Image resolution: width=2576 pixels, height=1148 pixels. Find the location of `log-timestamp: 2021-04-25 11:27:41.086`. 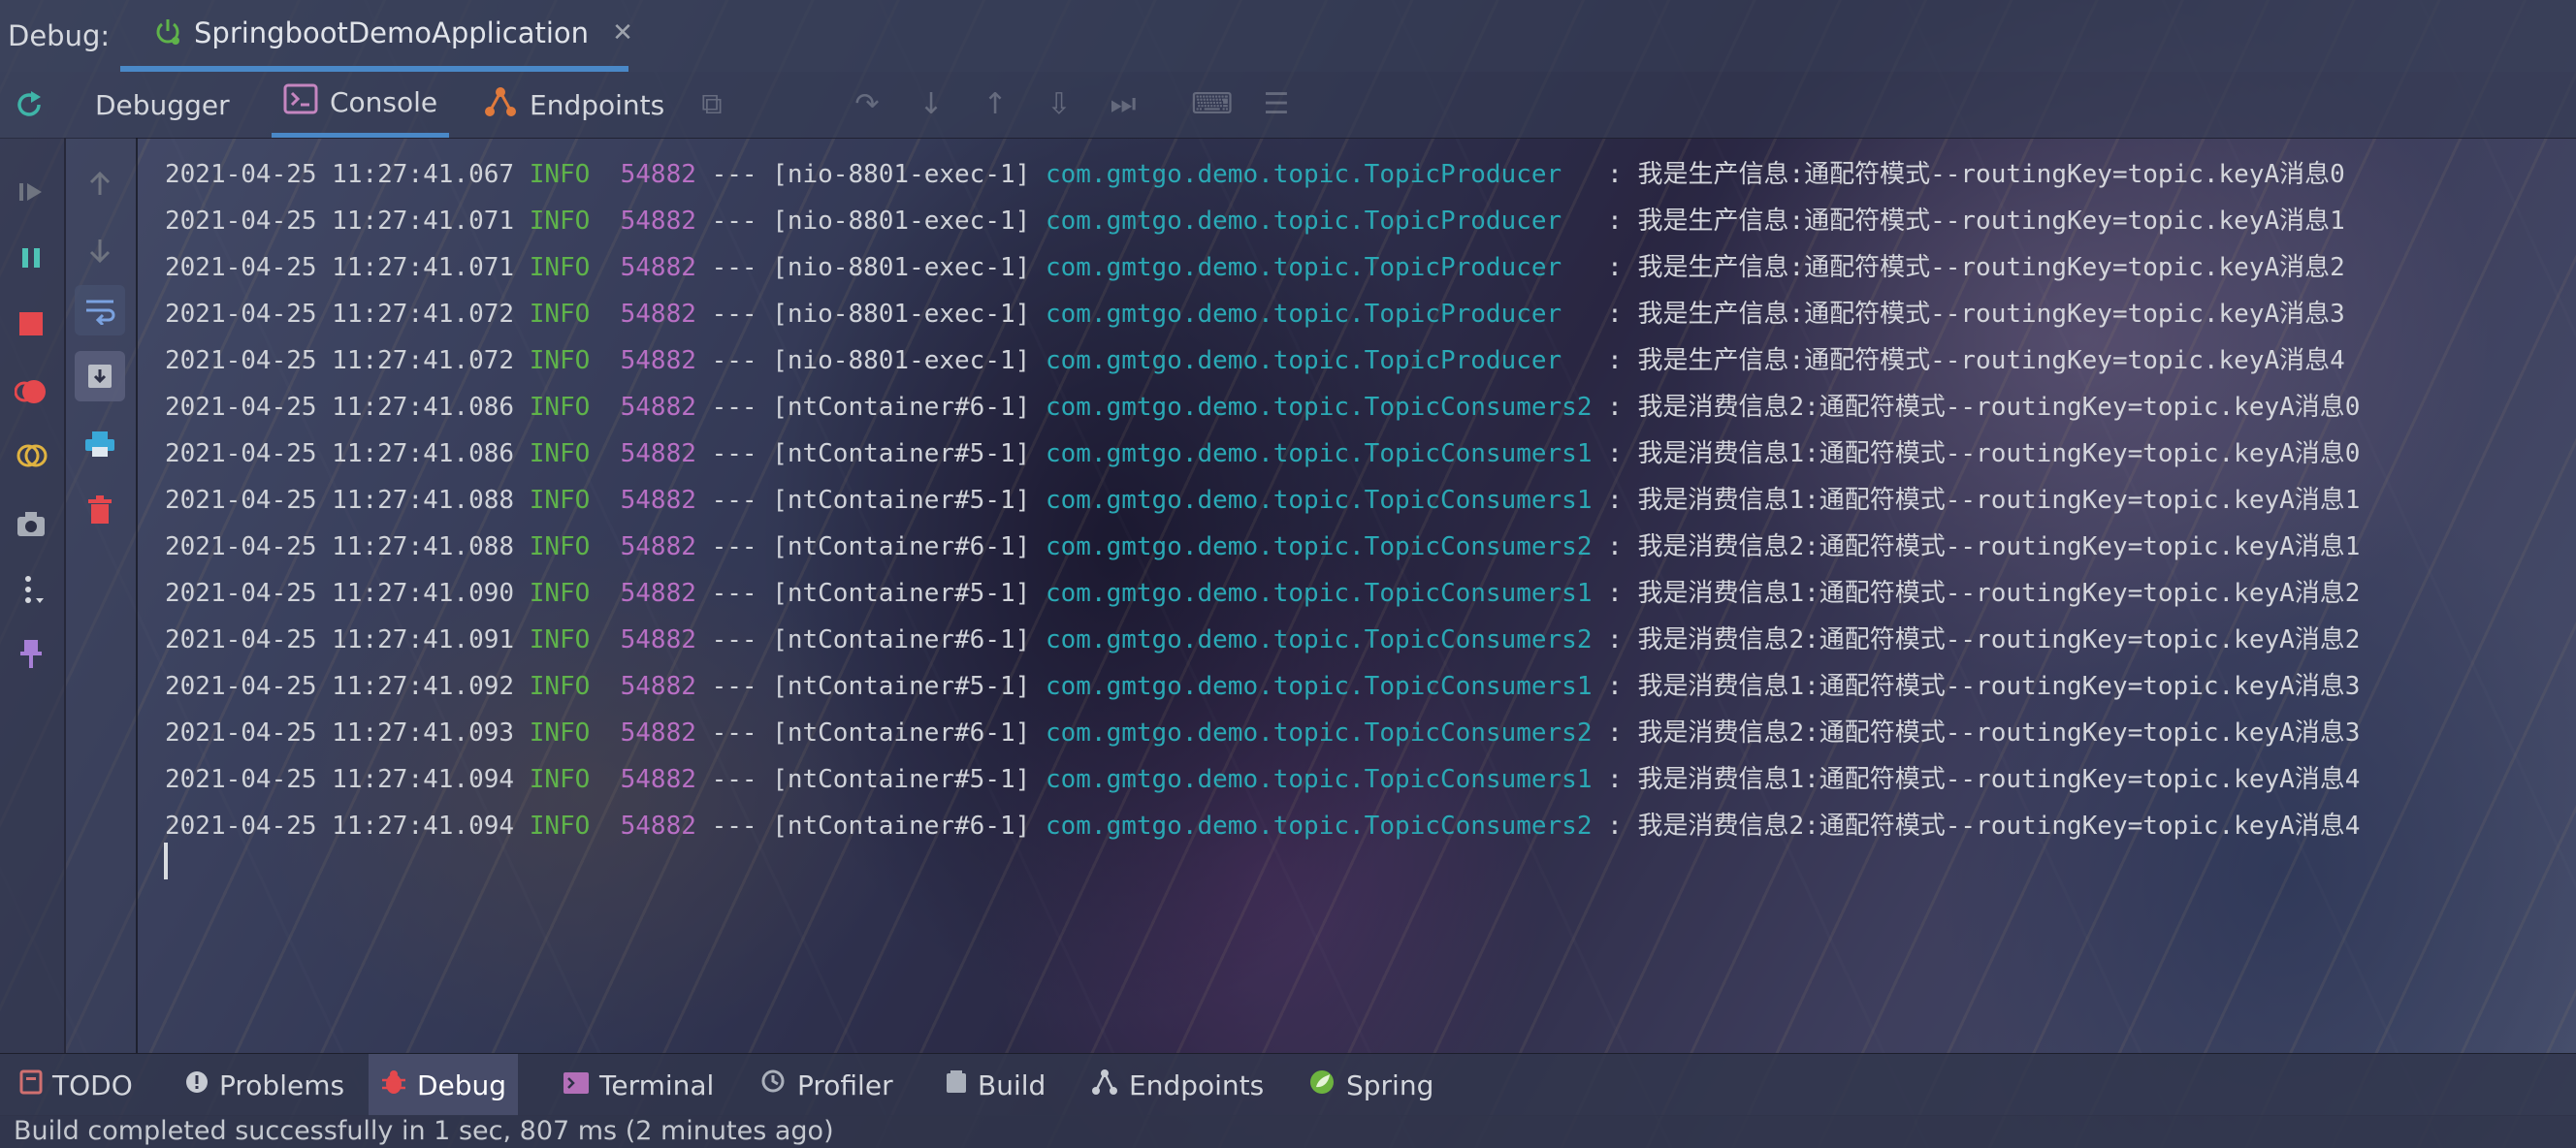

log-timestamp: 2021-04-25 11:27:41.086 is located at coordinates (340, 407).